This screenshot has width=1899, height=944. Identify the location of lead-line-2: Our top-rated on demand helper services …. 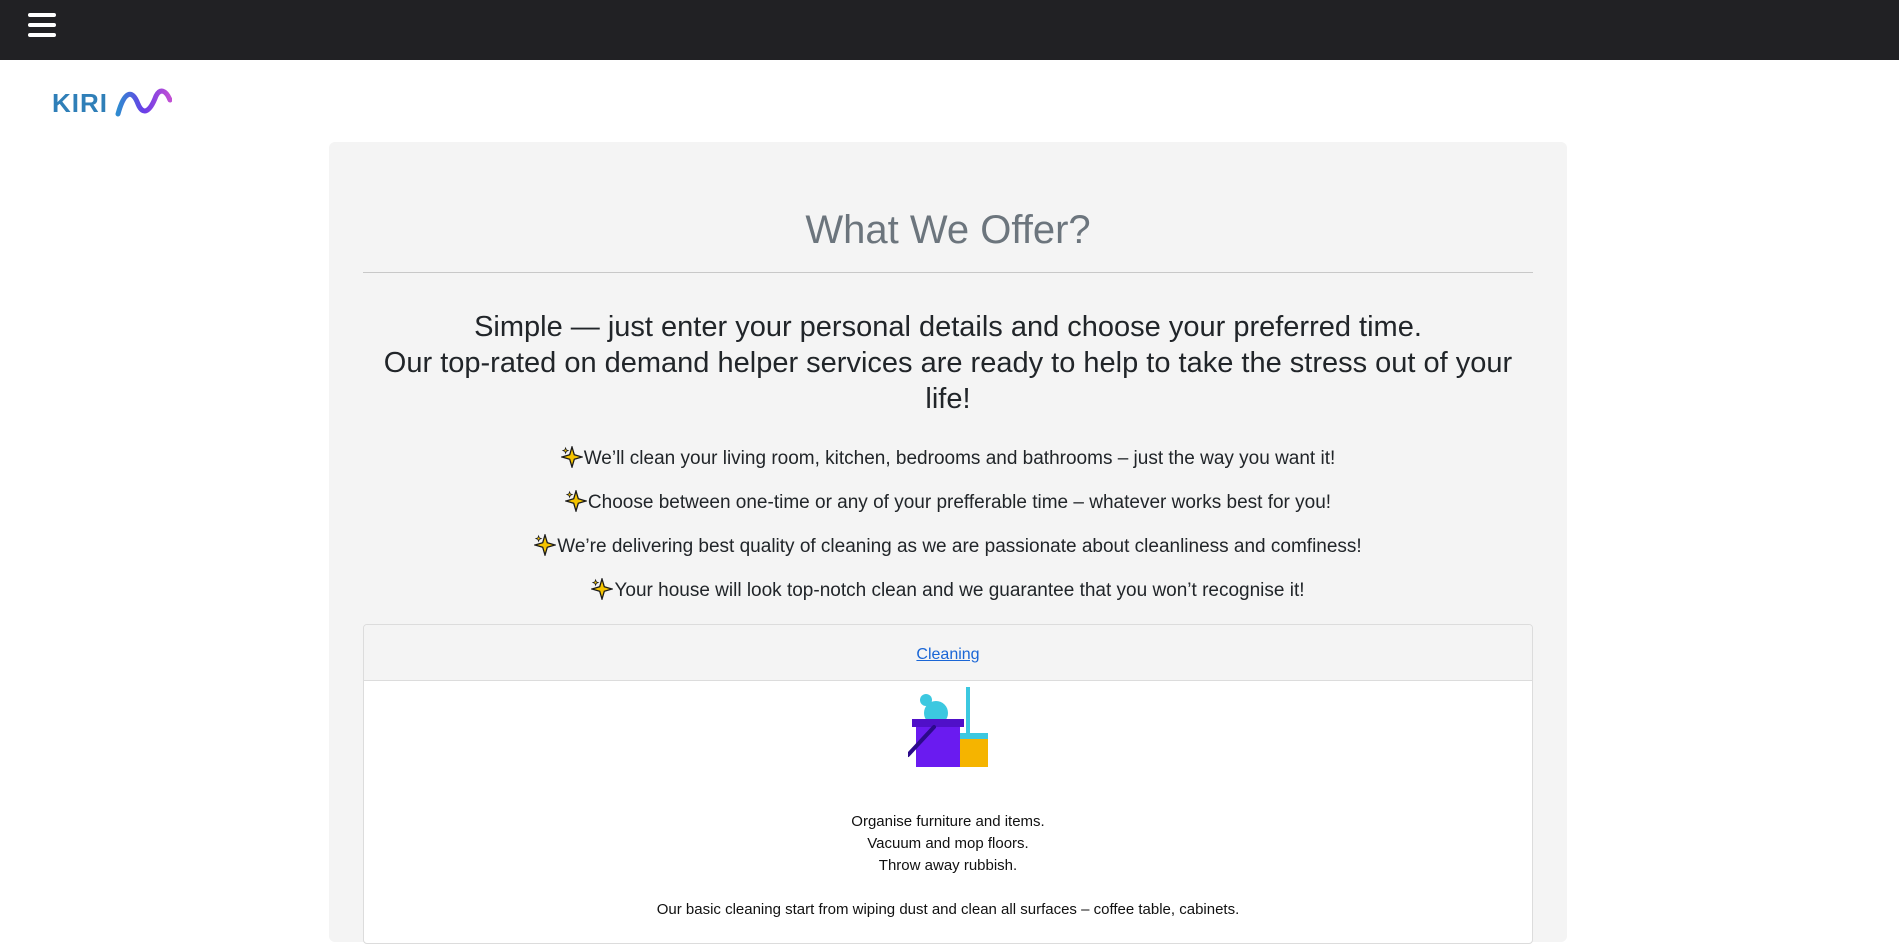
(948, 381).